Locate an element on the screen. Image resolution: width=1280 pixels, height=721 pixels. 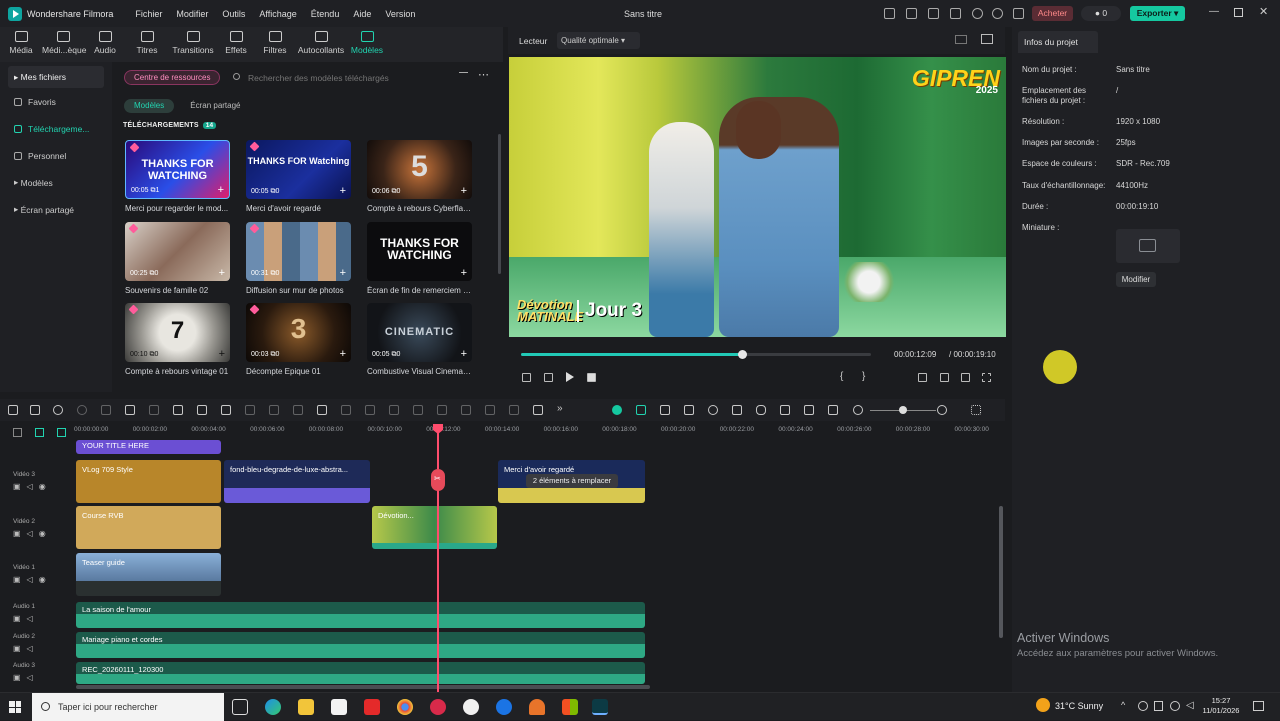
scene-icon is located at coordinates (713, 410).